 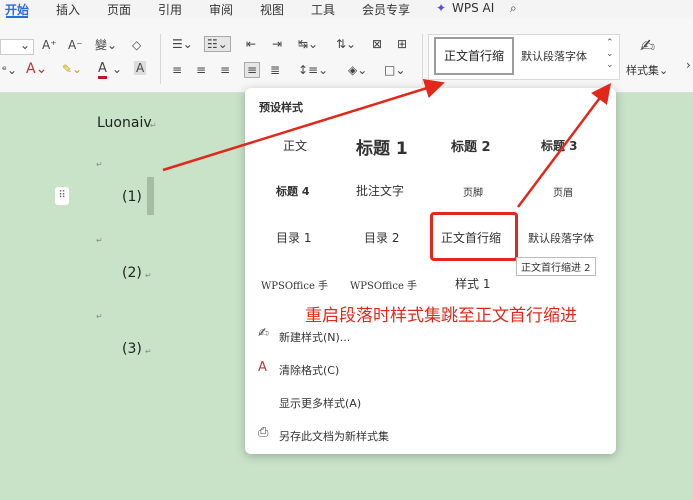 I want to click on menu-show-more-styles: 显示更多样式(A), so click(x=320, y=403).